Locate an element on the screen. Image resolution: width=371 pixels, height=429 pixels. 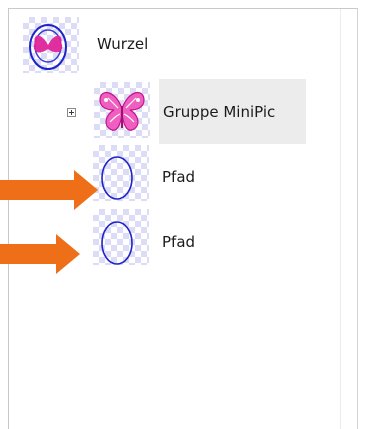
tree-node-group: Gruppe MiniPic is located at coordinates (189, 109).